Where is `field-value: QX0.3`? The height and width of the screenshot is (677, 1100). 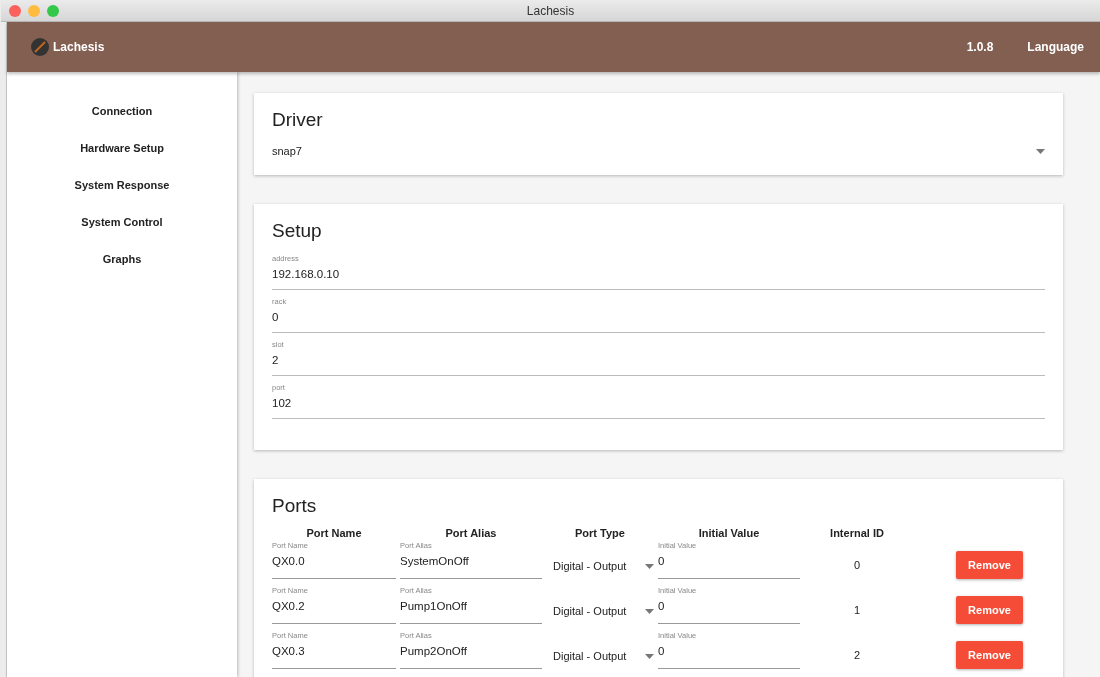 field-value: QX0.3 is located at coordinates (289, 651).